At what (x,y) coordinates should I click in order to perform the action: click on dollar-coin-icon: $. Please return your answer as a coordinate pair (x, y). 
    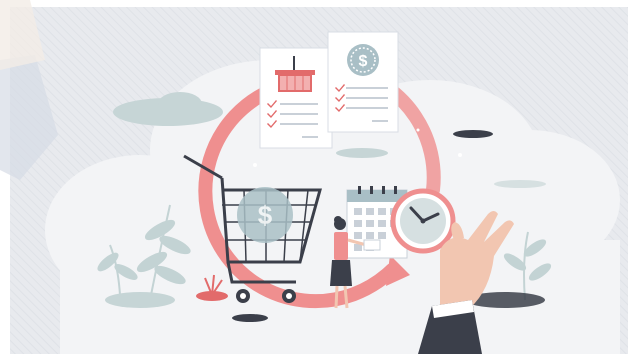
    Looking at the image, I should click on (363, 60).